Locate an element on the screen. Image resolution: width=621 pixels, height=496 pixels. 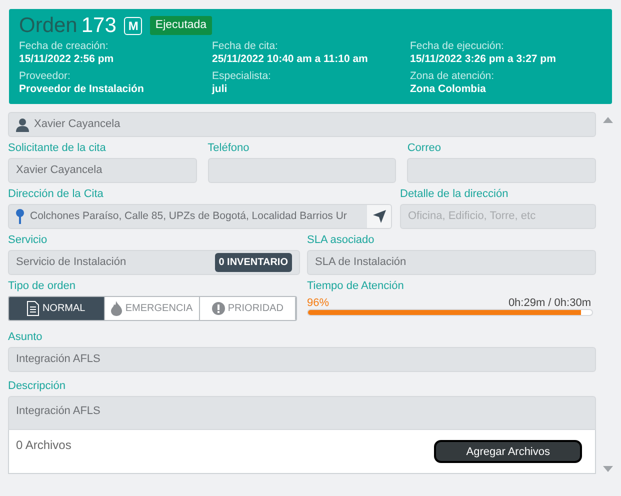
order-number: 173 is located at coordinates (98, 25).